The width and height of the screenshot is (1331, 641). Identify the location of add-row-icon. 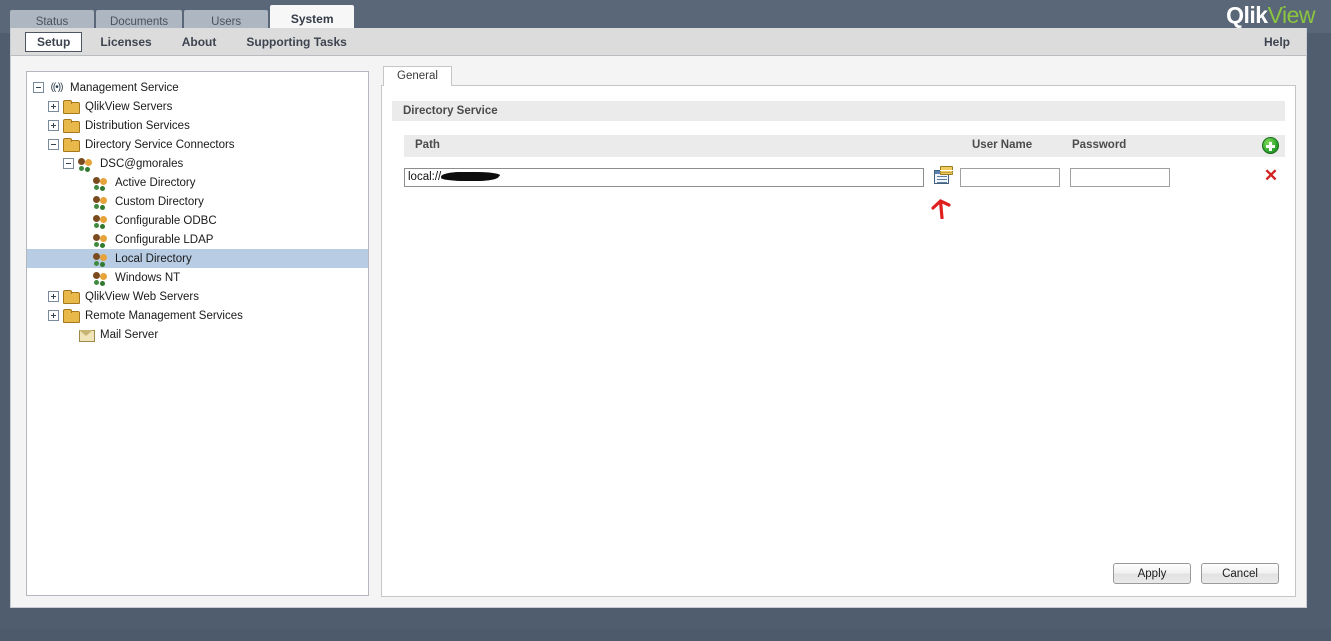
(1270, 145).